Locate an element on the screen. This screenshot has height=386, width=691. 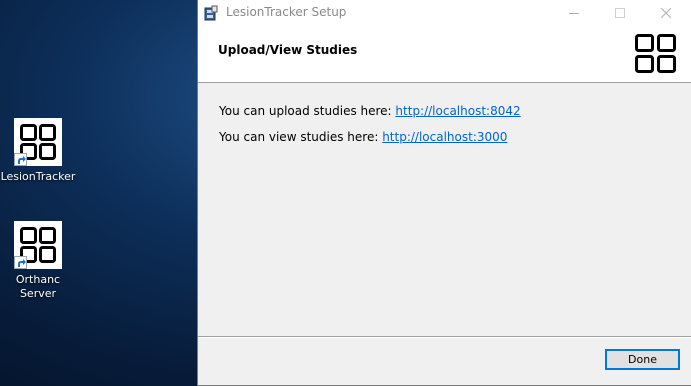
maximize-button is located at coordinates (620, 13).